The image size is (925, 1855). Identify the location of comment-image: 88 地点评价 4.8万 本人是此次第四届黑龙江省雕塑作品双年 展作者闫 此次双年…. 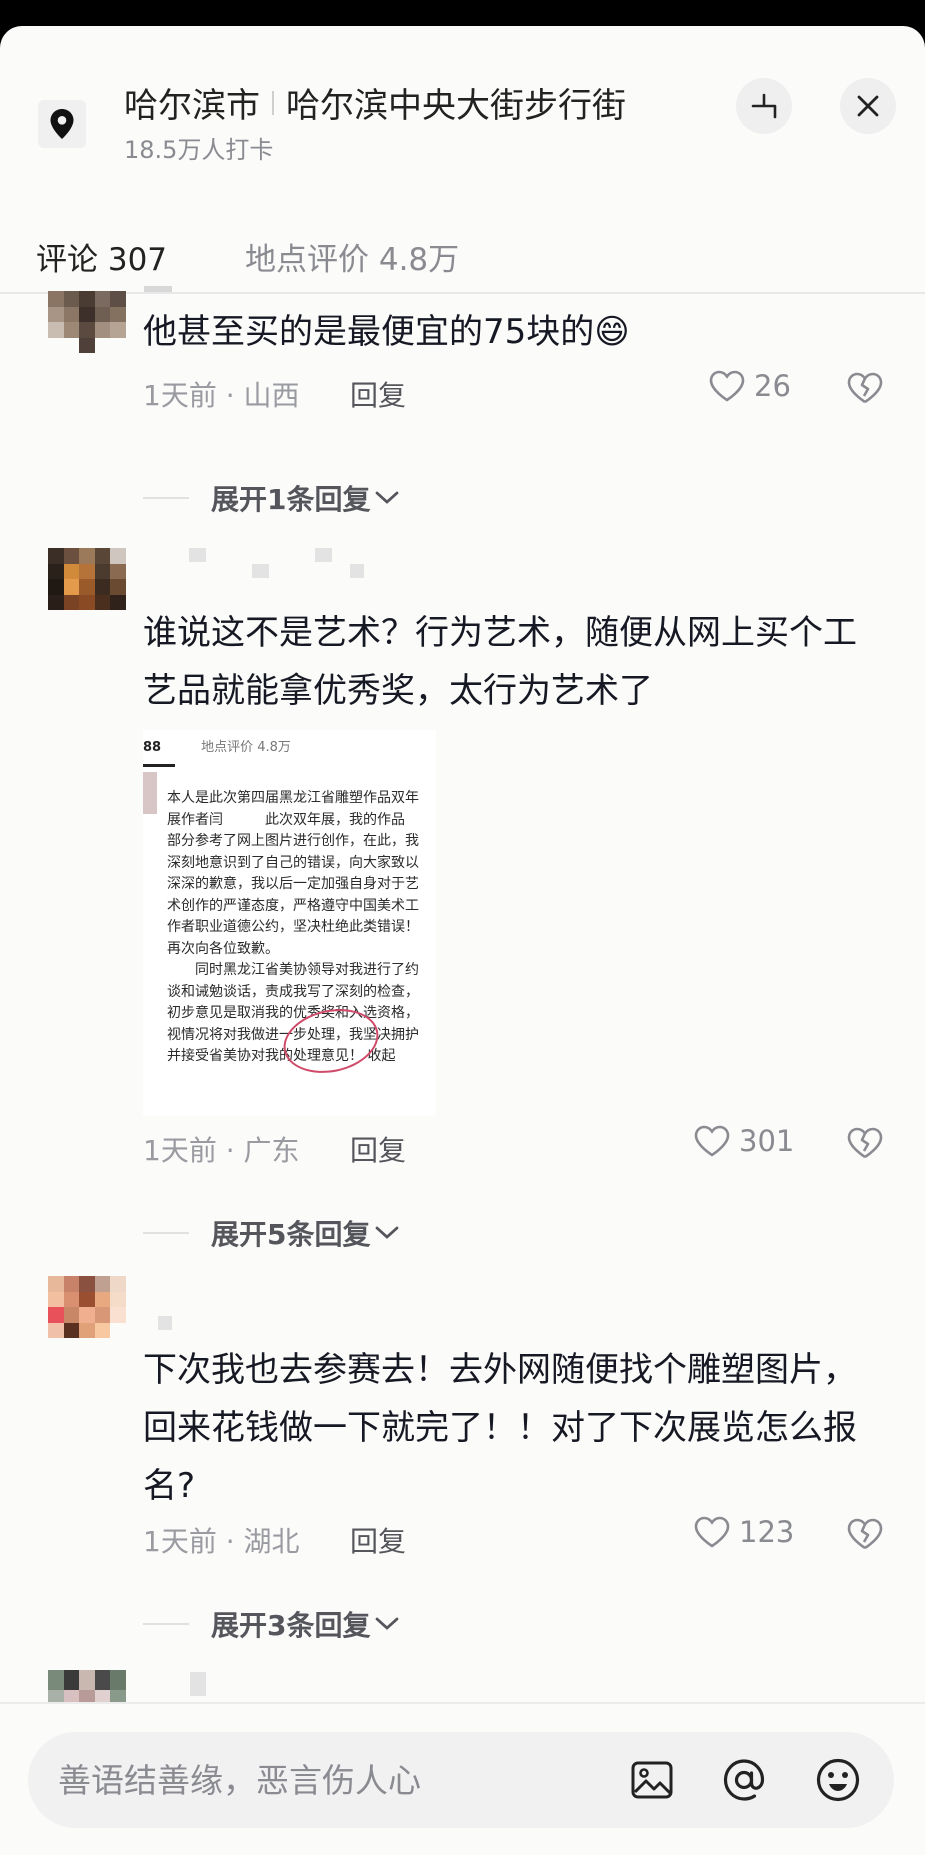
(289, 923).